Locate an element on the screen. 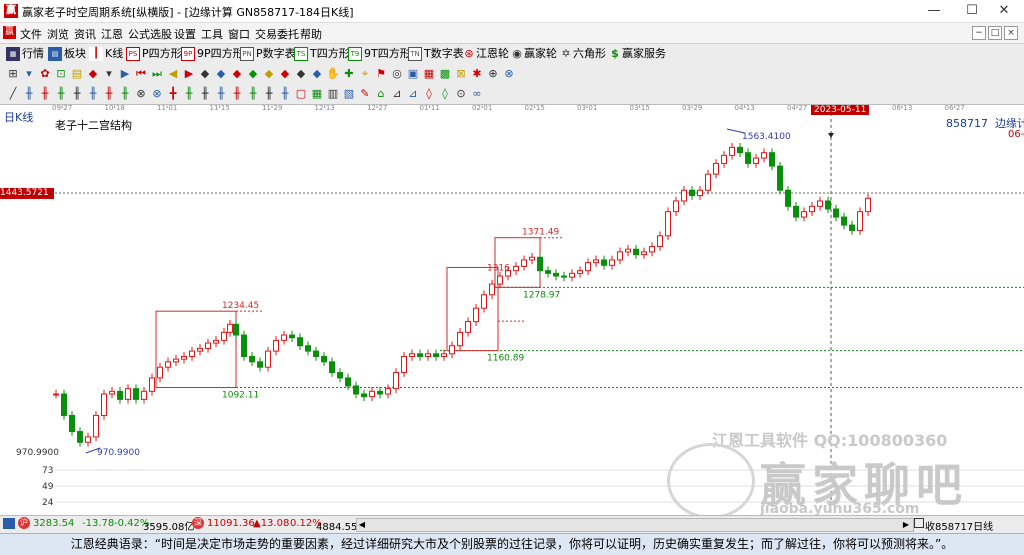 This screenshot has width=1024, height=555. tool-icon: ▩ is located at coordinates (445, 74).